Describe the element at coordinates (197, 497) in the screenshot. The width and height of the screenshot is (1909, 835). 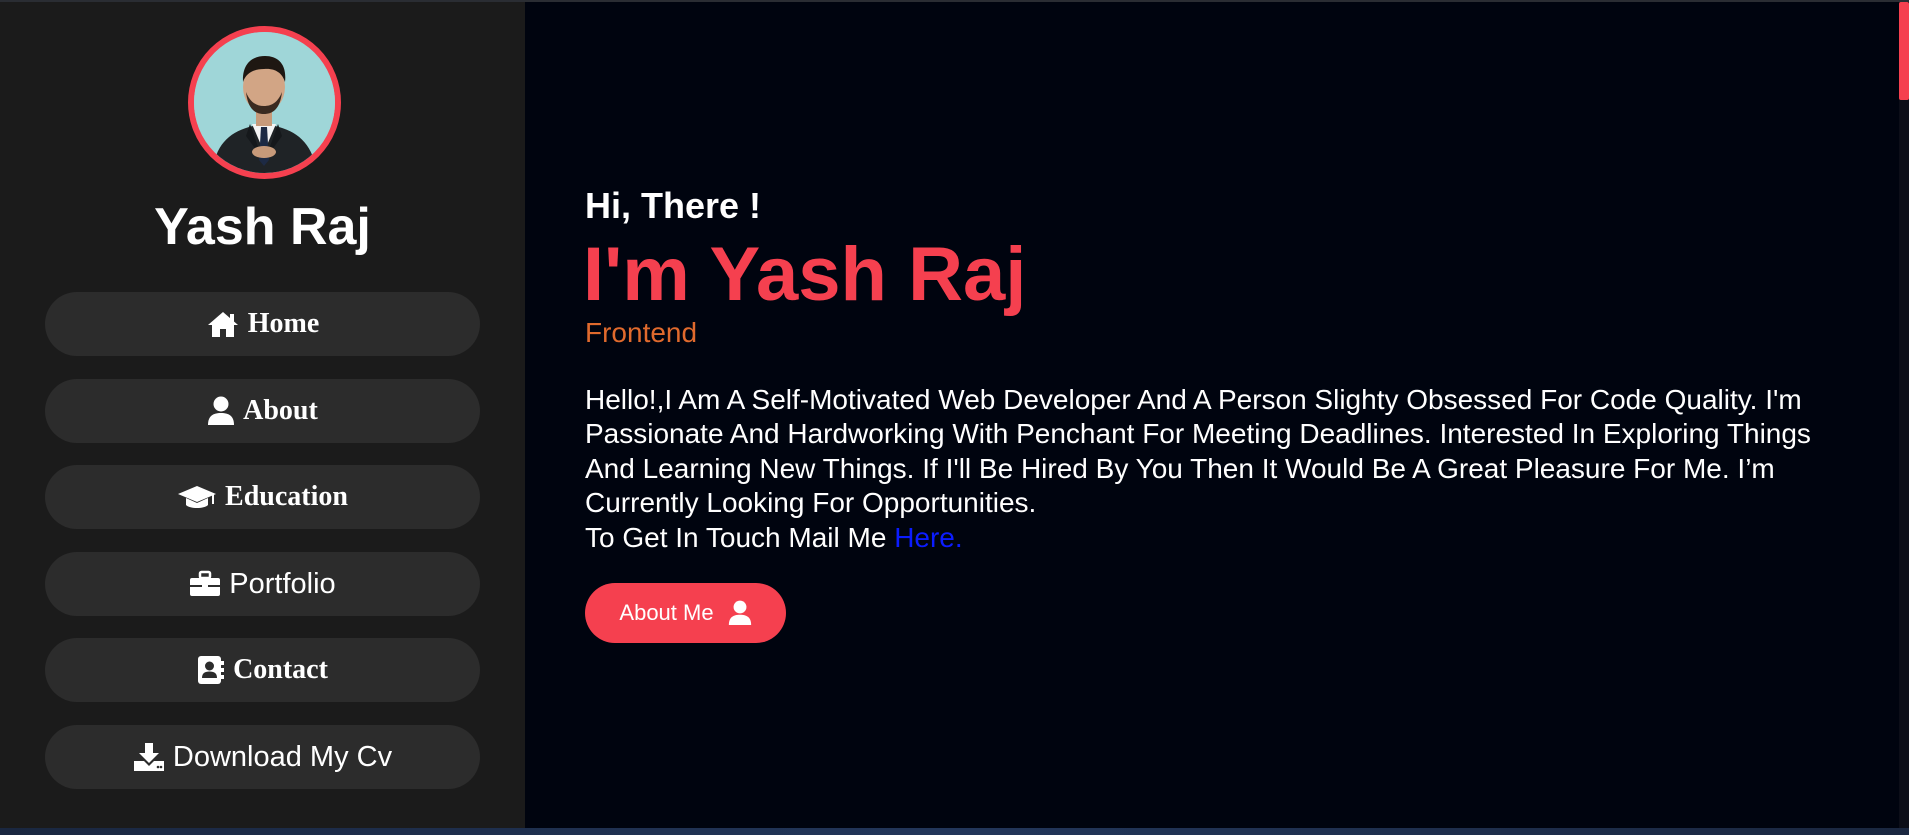
I see `graduation-cap-icon` at that location.